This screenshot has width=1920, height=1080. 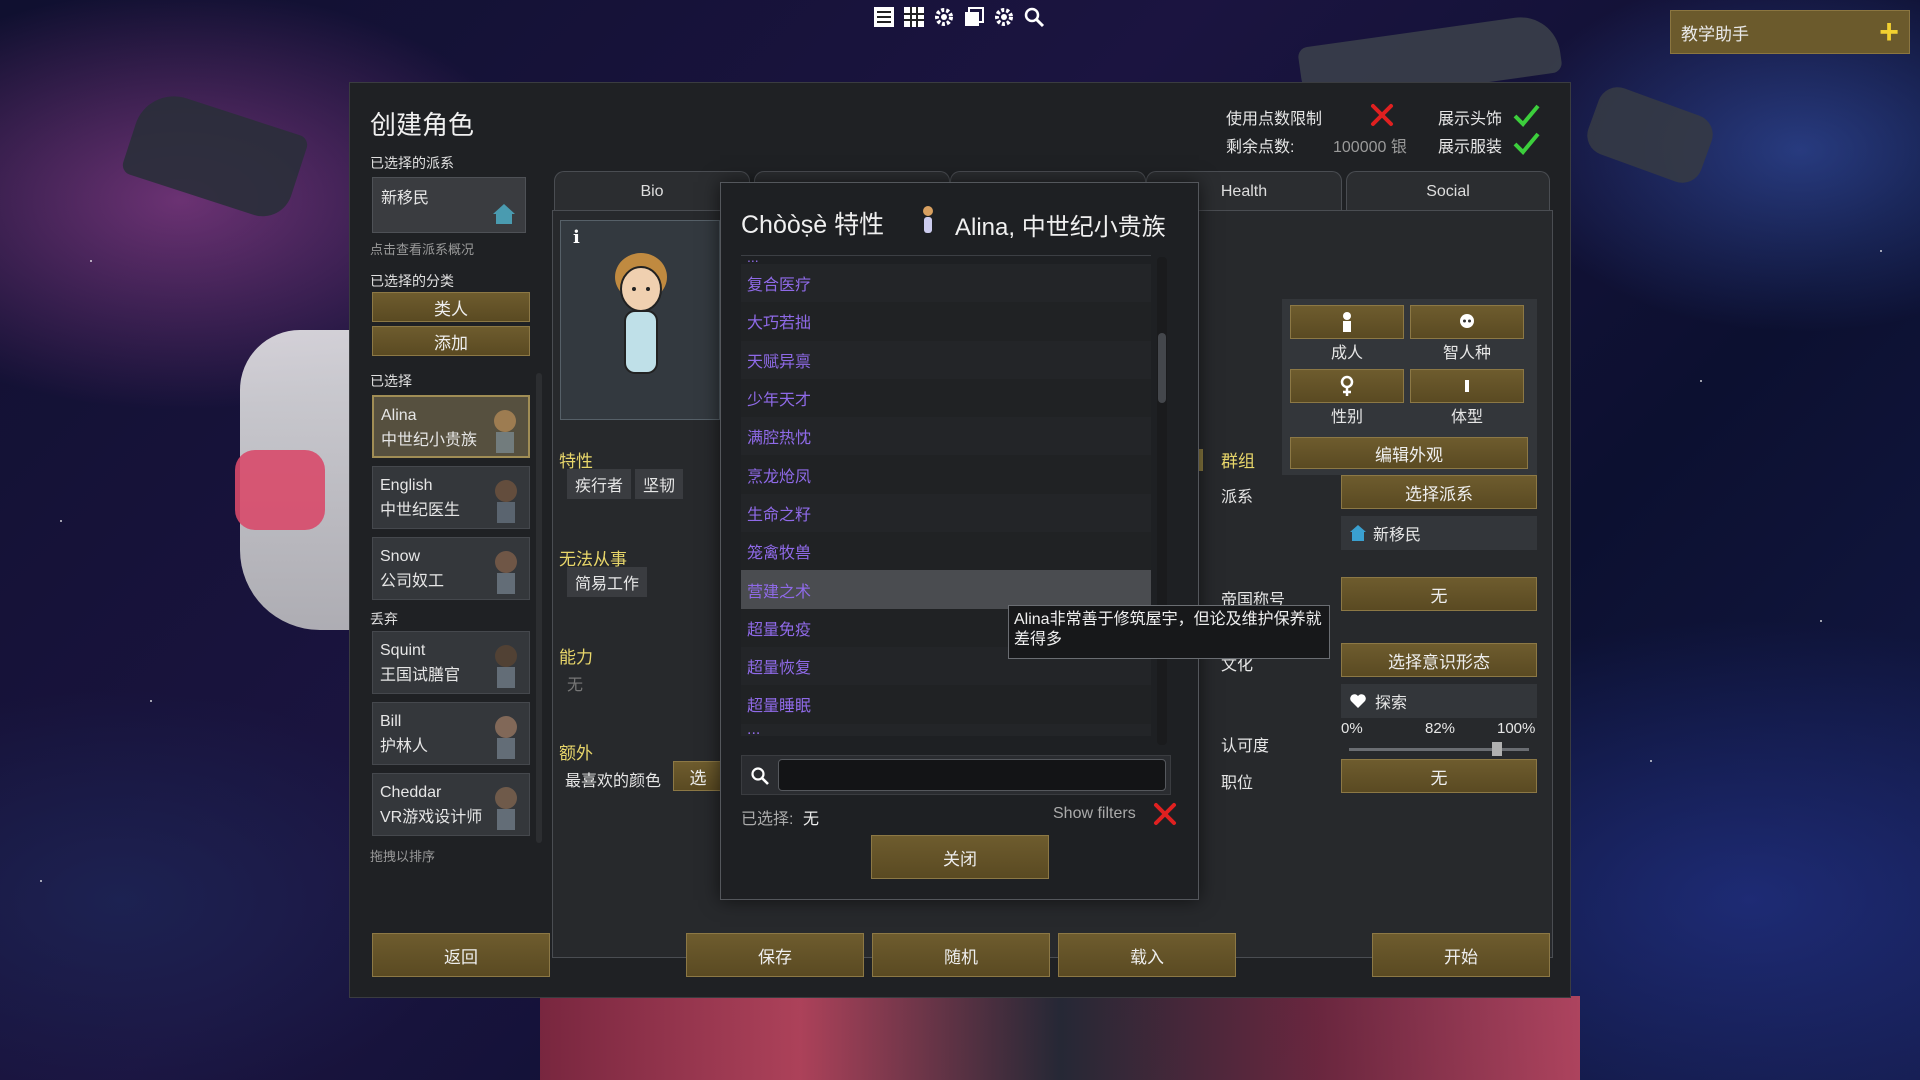 What do you see at coordinates (422, 249) in the screenshot?
I see `faction-hint: 点击查看派系概况` at bounding box center [422, 249].